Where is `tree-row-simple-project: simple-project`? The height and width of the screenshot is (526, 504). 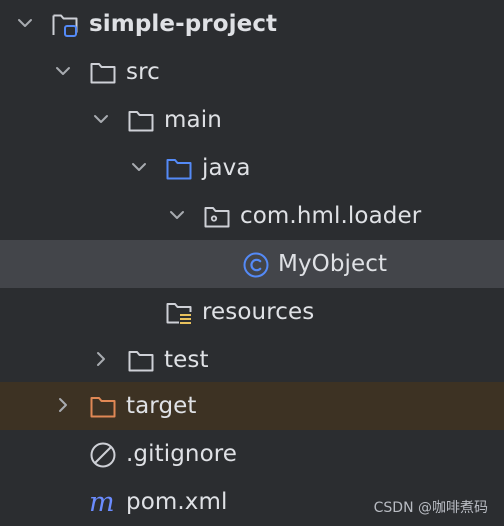 tree-row-simple-project: simple-project is located at coordinates (252, 24).